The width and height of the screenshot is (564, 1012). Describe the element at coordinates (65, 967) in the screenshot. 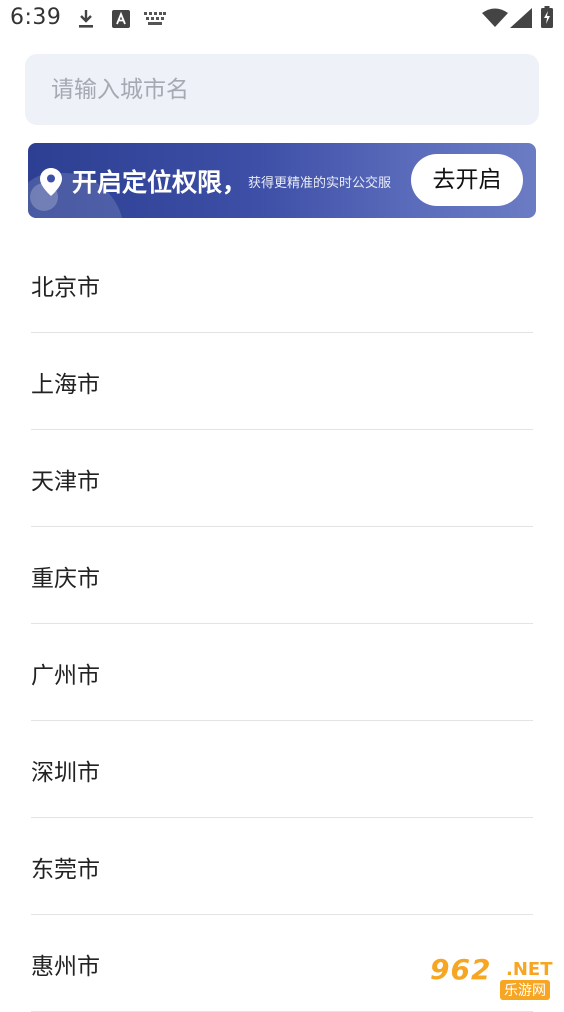

I see `city-name: 惠州市` at that location.